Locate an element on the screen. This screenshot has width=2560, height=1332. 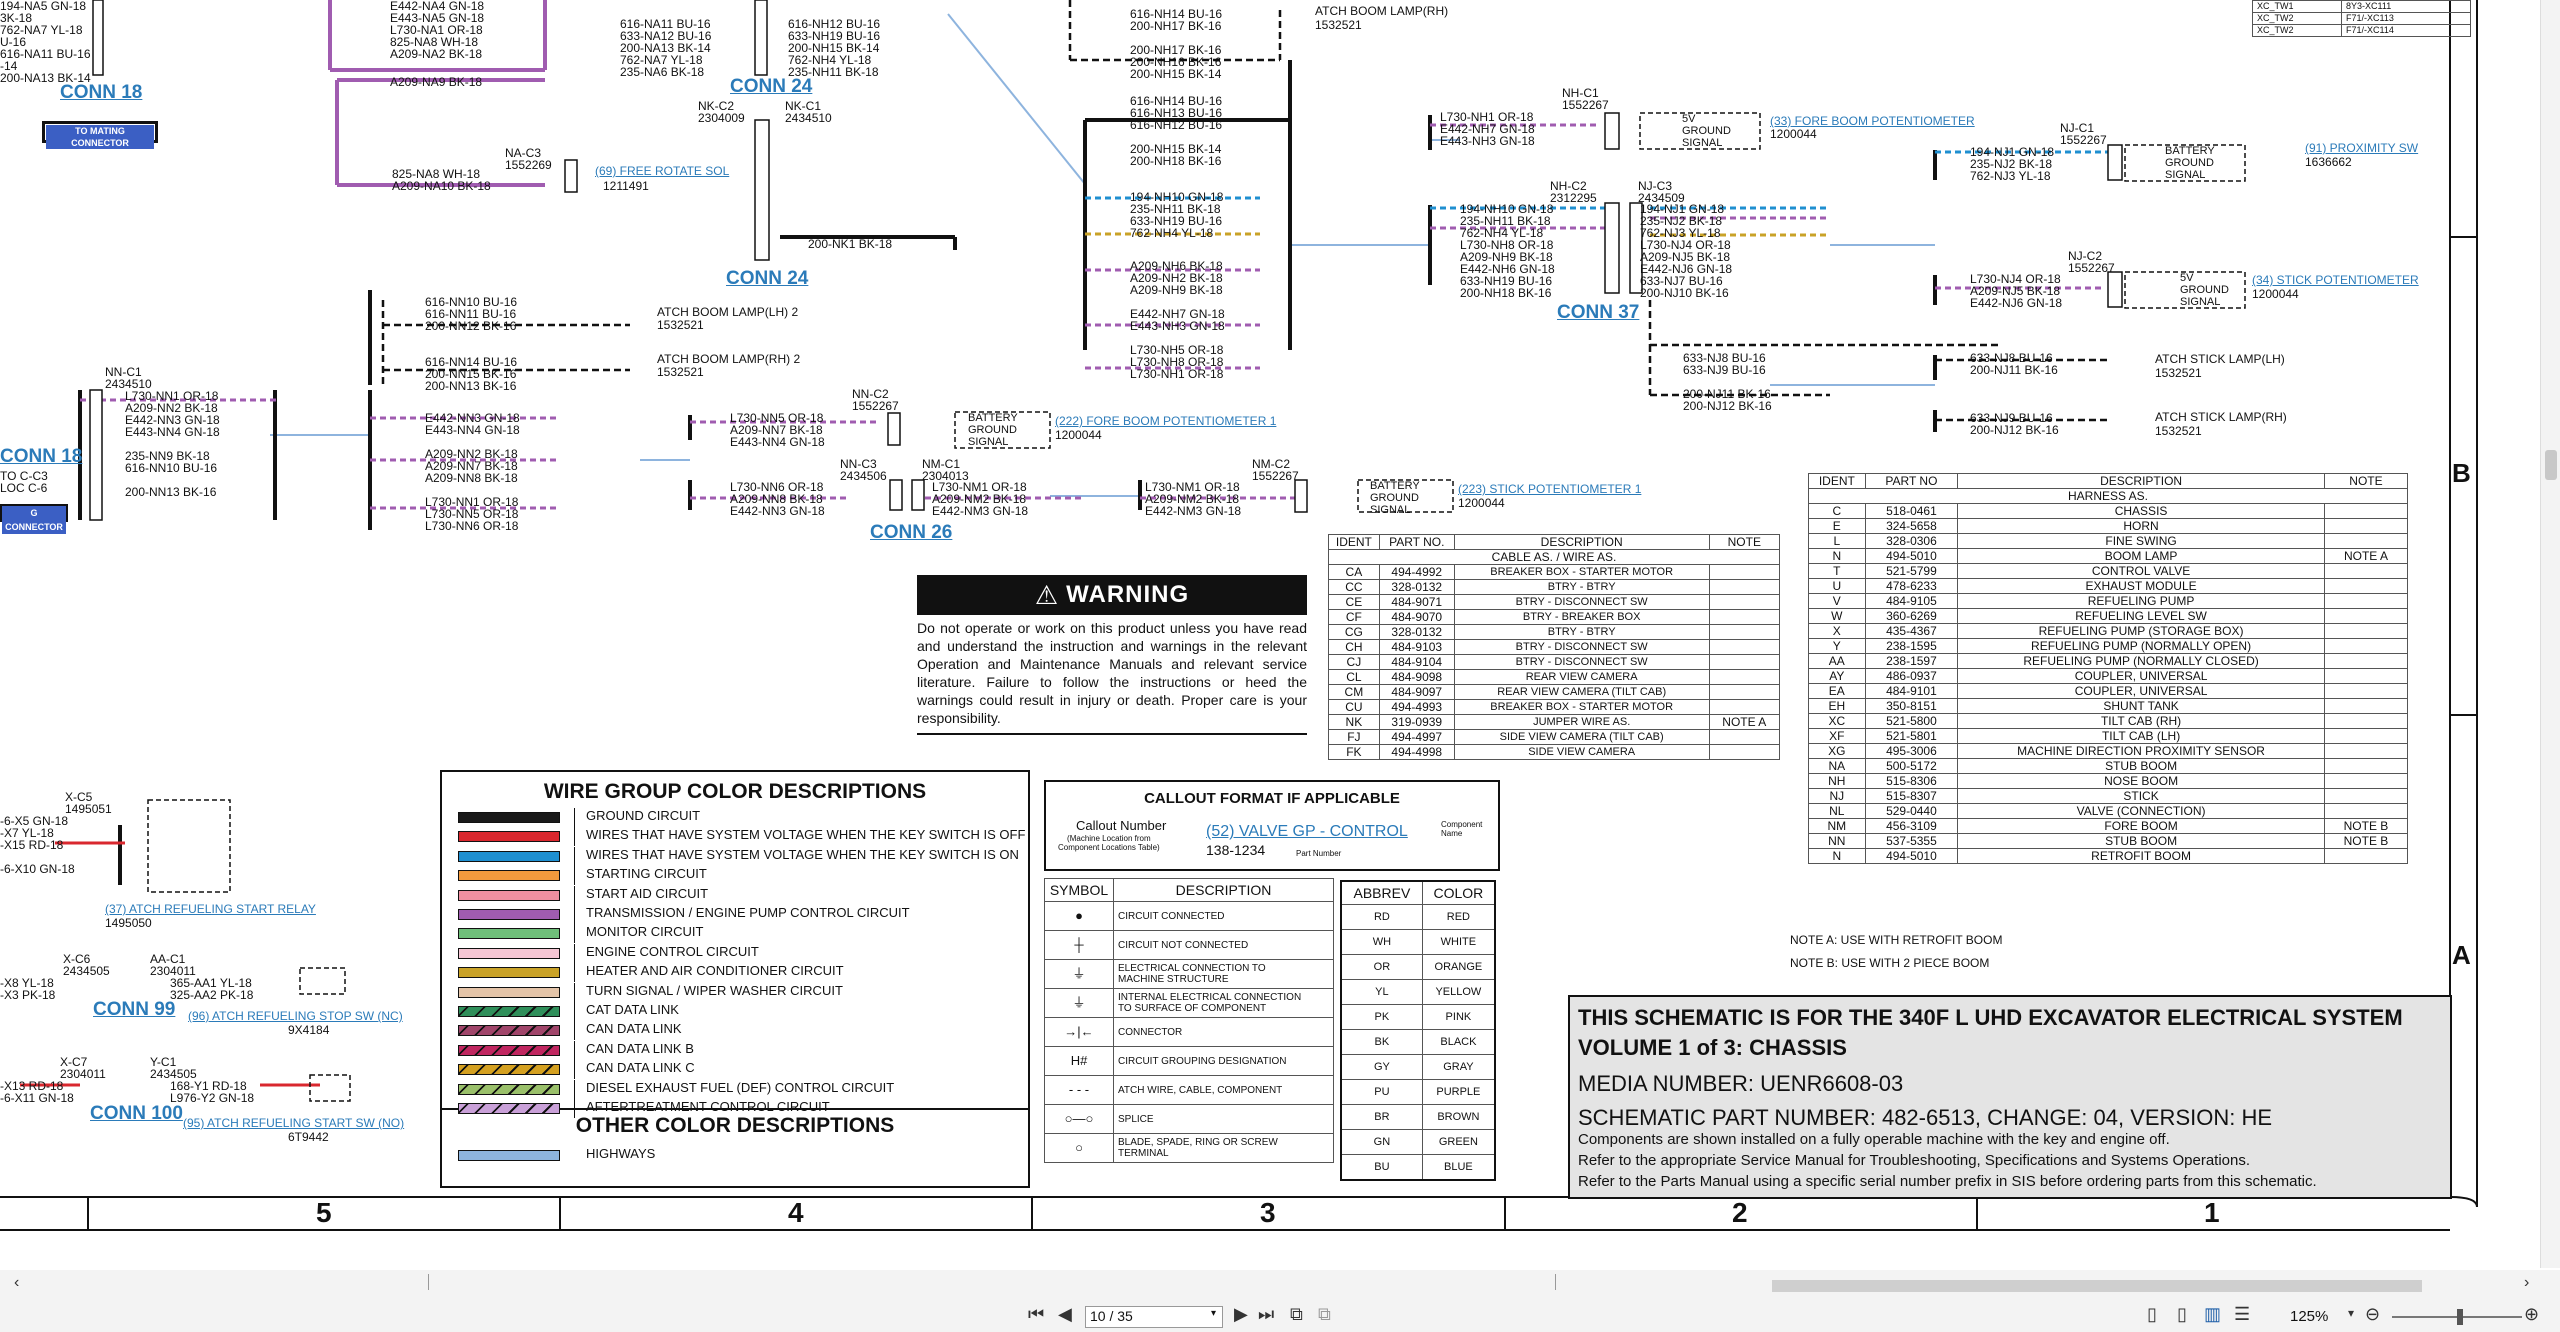
connector-nm-c1: NM-C1 2304013 is located at coordinates (945, 470).